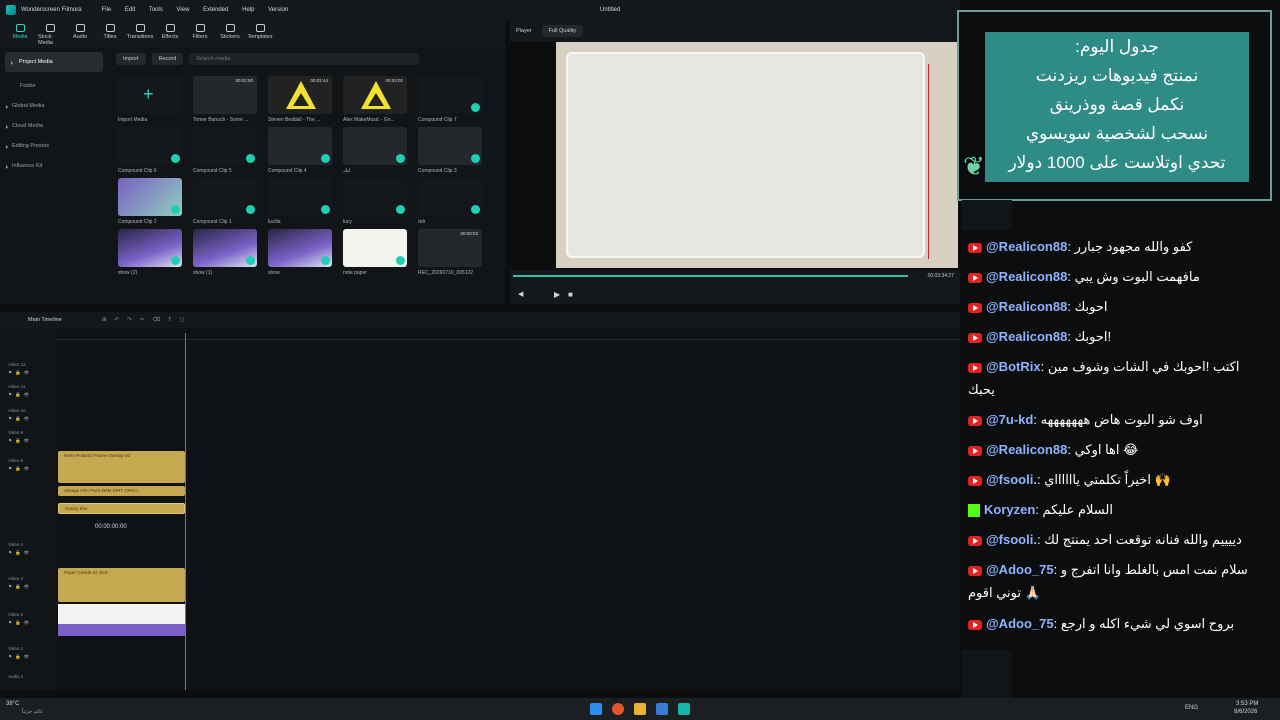 The width and height of the screenshot is (1280, 720). What do you see at coordinates (375, 201) in the screenshot?
I see `media-item: lucy` at bounding box center [375, 201].